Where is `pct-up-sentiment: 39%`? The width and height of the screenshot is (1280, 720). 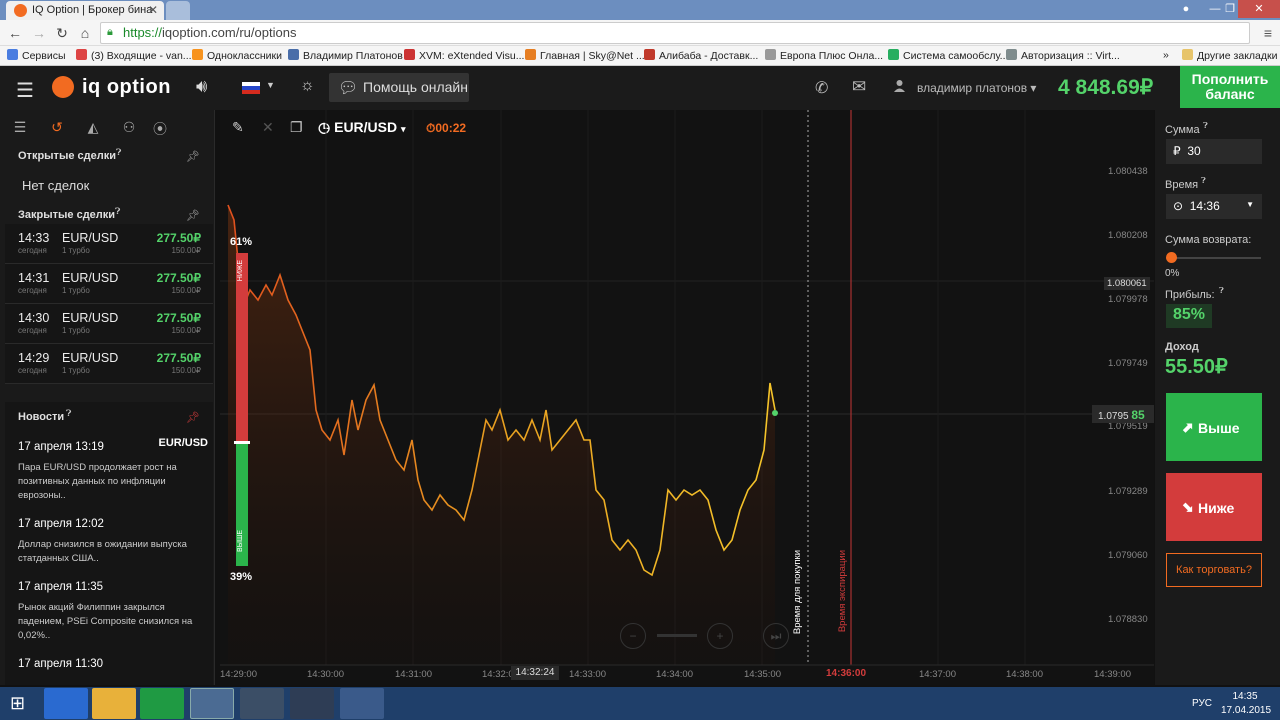
pct-up-sentiment: 39% is located at coordinates (241, 577).